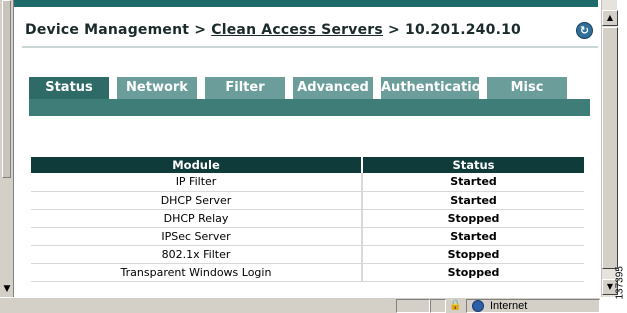 This screenshot has height=313, width=627. I want to click on scrollbar-thumb, so click(610, 148).